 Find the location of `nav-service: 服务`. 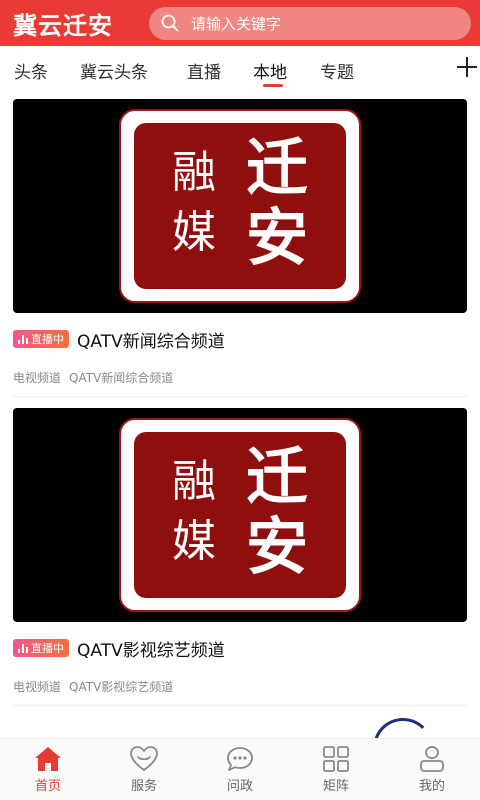

nav-service: 服务 is located at coordinates (144, 769).